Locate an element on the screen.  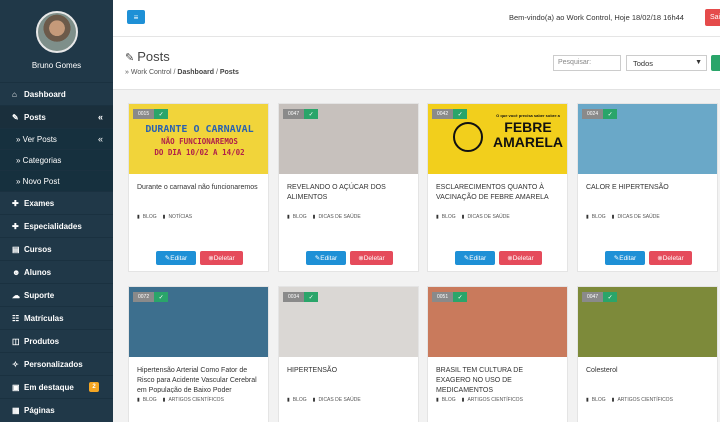
post-tags: 0042 ✓ is located at coordinates (450, 114).